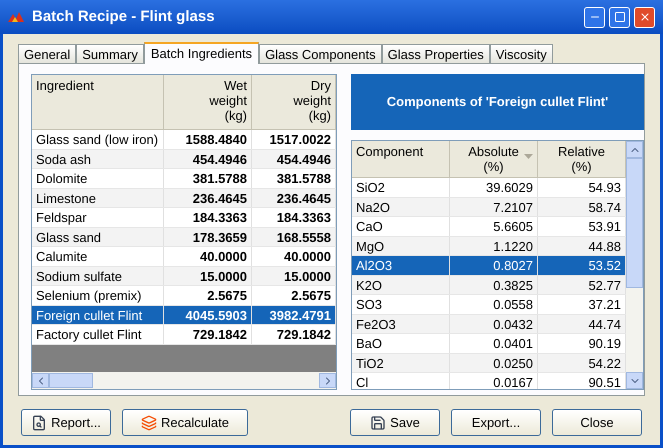  Describe the element at coordinates (401, 323) in the screenshot. I see `table-cell: Fe2O3` at that location.